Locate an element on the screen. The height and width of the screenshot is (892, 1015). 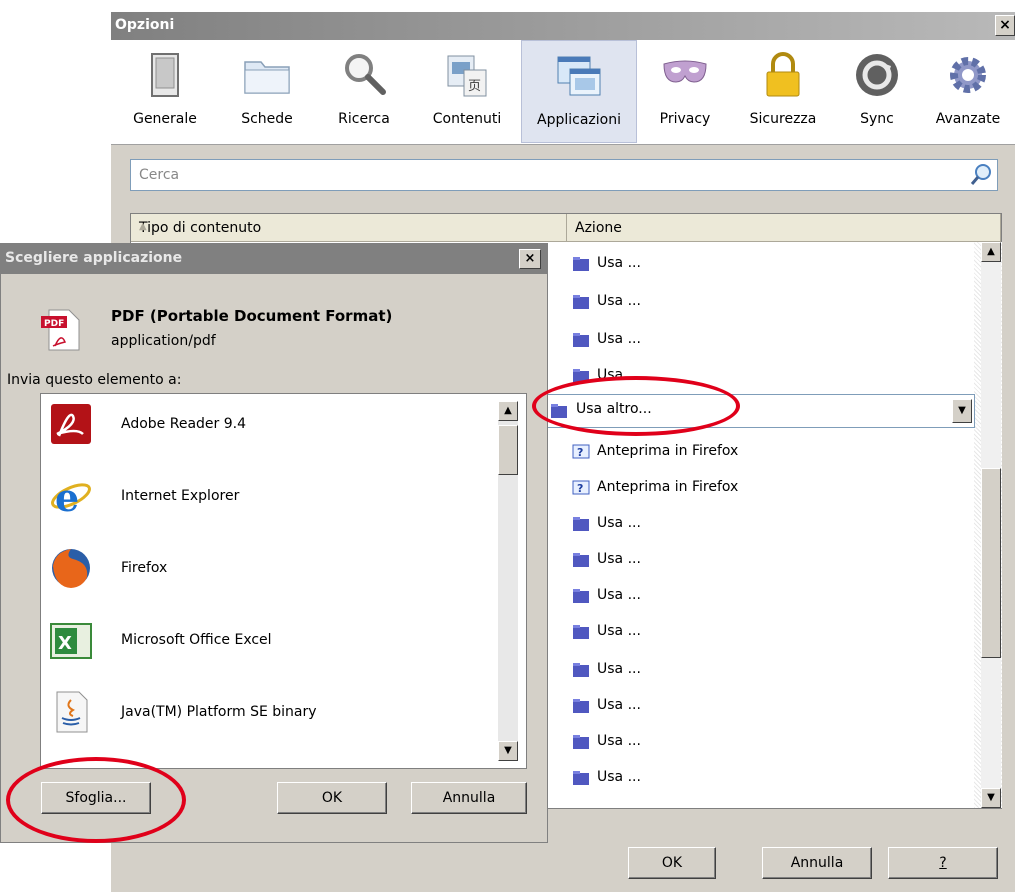
sync-icon is located at coordinates (877, 75).